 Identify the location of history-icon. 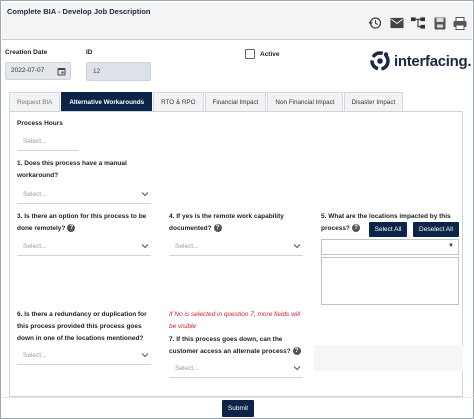
(375, 23).